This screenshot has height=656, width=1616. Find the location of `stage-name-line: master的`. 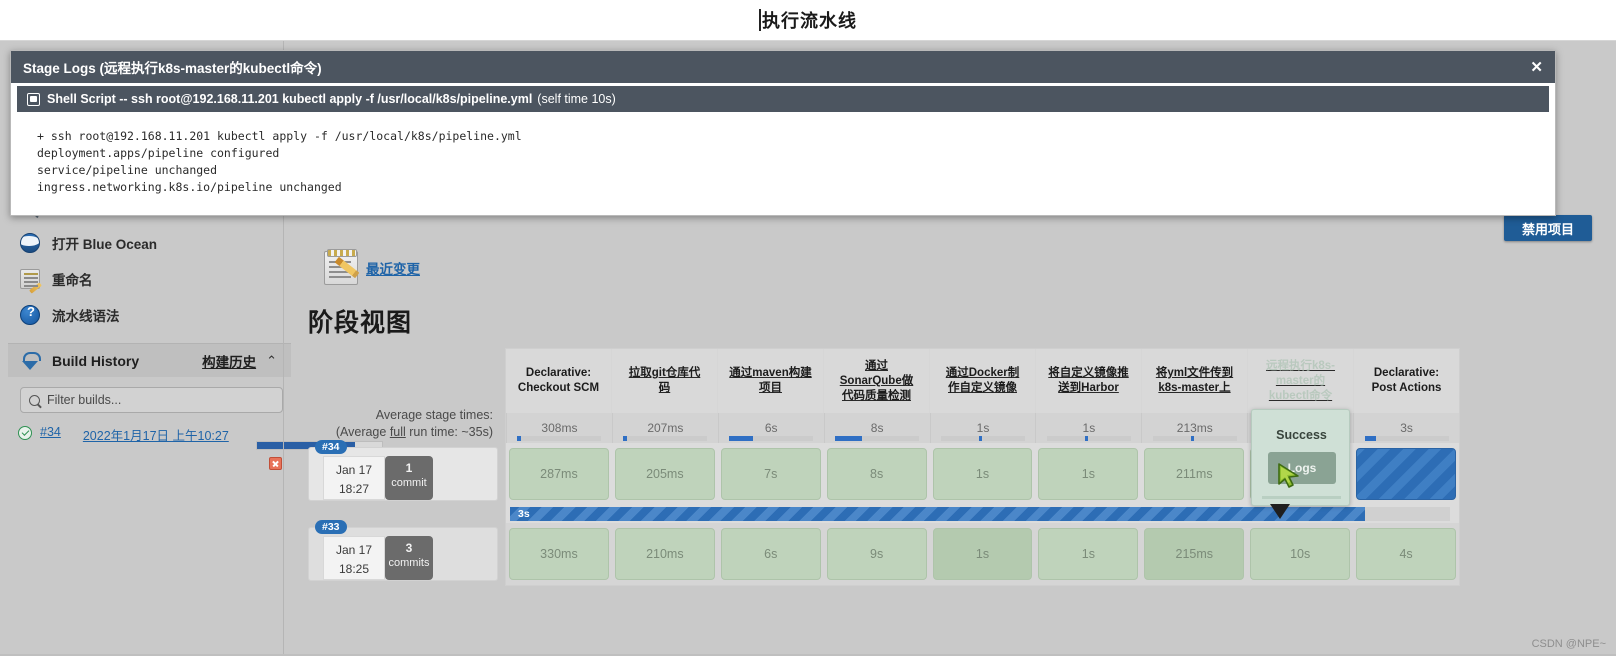

stage-name-line: master的 is located at coordinates (1300, 380).